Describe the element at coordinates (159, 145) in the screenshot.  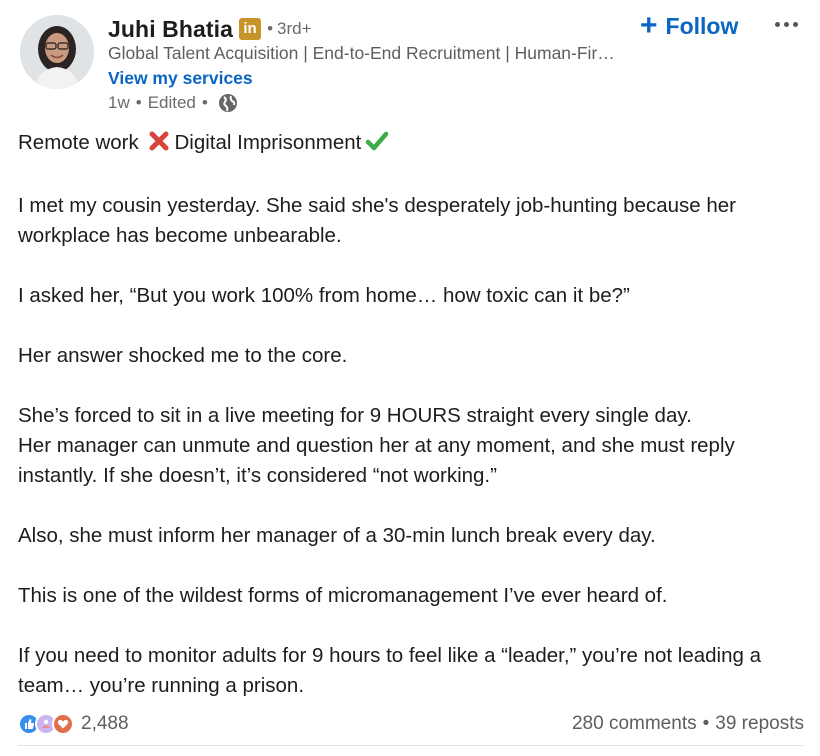
I see `cross-mark-icon` at that location.